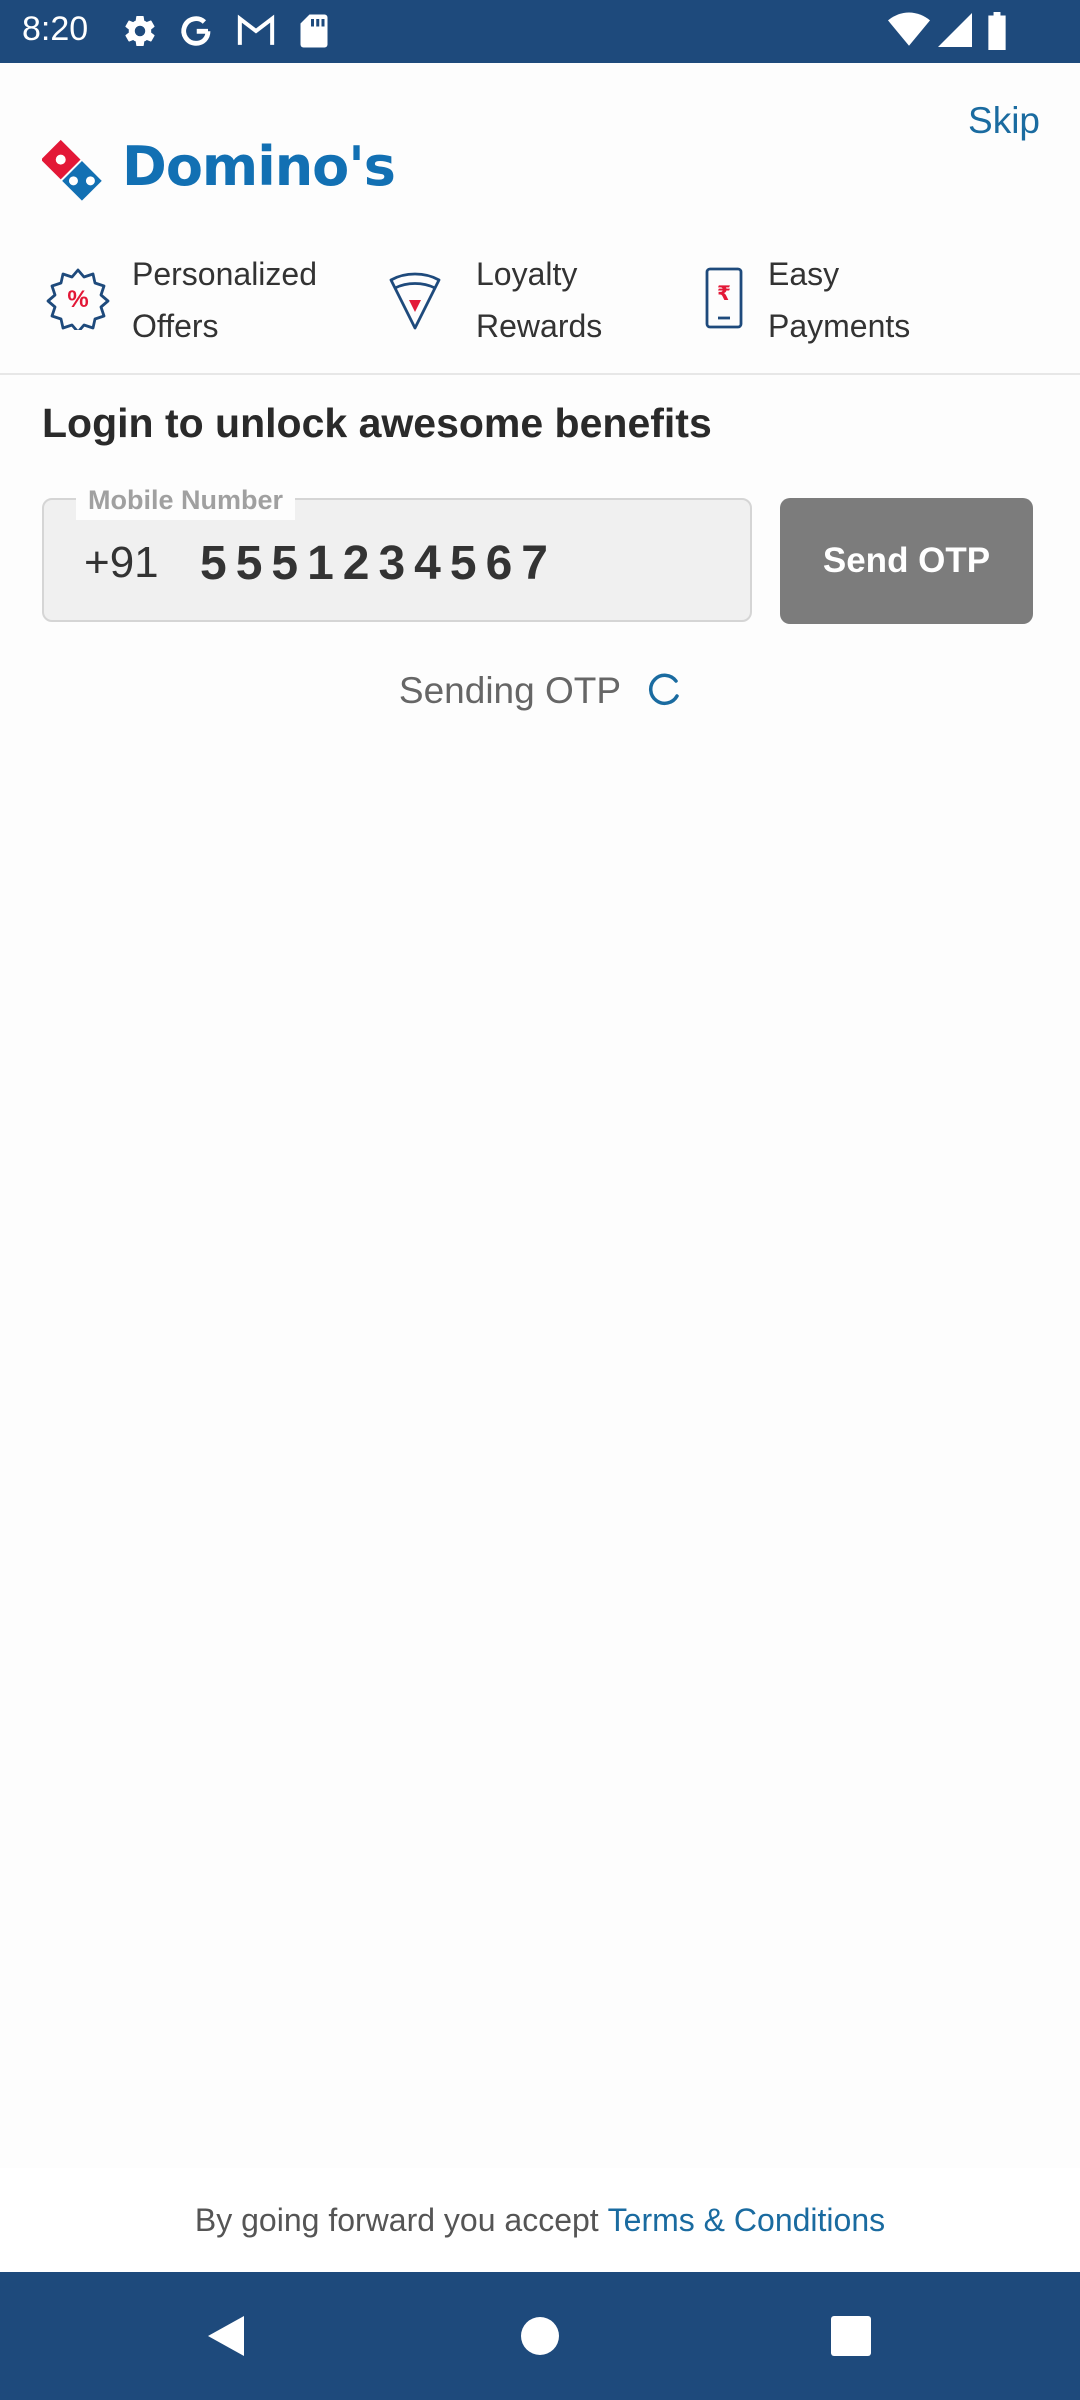 The width and height of the screenshot is (1080, 2400). Describe the element at coordinates (1004, 121) in the screenshot. I see `skip-button: Skip` at that location.